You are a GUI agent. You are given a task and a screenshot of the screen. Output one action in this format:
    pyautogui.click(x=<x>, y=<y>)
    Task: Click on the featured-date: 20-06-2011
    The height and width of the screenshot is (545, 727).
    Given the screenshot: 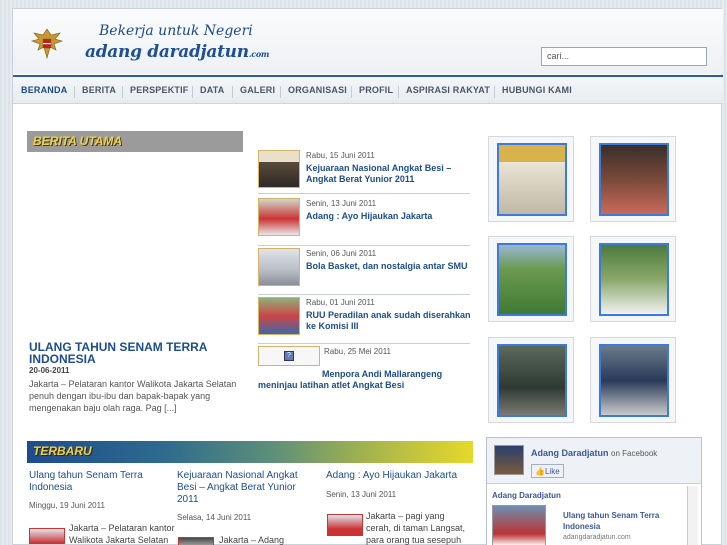 What is the action you would take?
    pyautogui.click(x=49, y=370)
    